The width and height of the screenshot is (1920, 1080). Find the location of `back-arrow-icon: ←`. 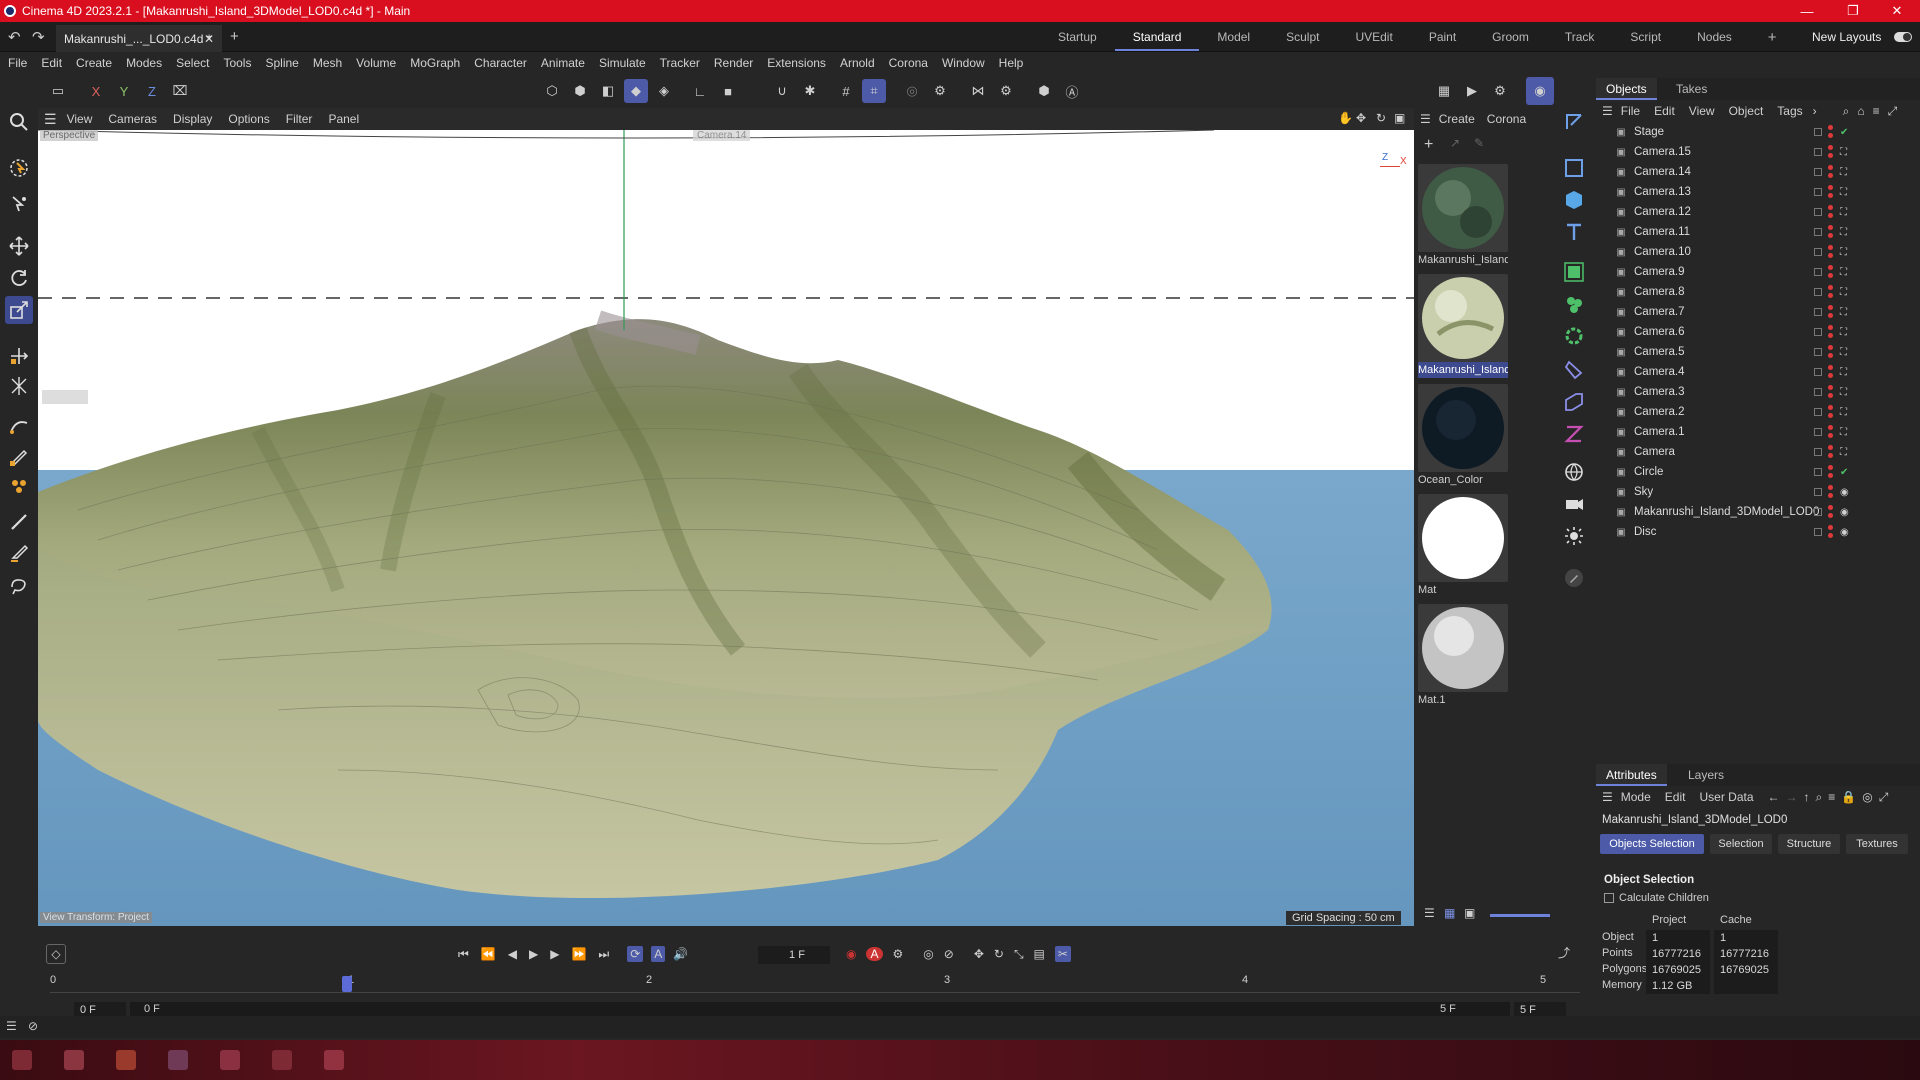

back-arrow-icon: ← is located at coordinates (1774, 797).